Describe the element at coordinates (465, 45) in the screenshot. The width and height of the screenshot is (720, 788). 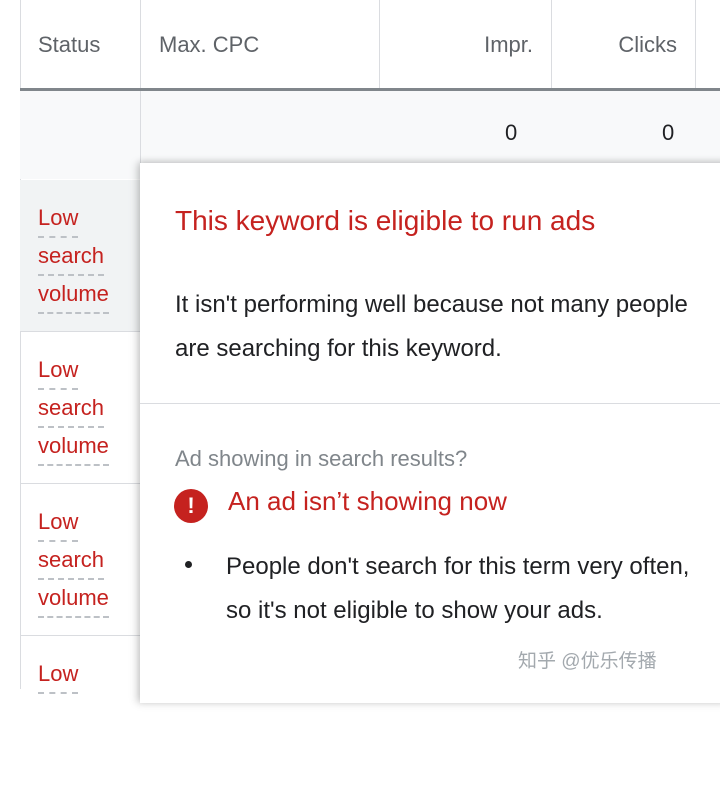
I see `column-header-impr: Impr.` at that location.